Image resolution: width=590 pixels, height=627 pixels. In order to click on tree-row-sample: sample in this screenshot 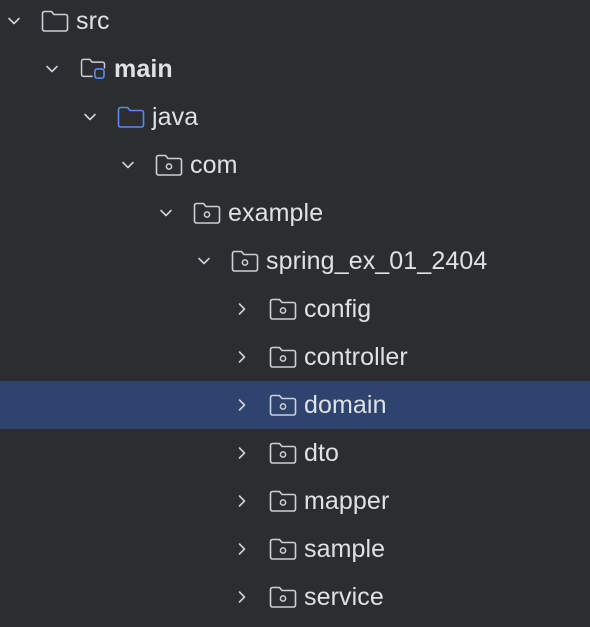, I will do `click(295, 549)`.